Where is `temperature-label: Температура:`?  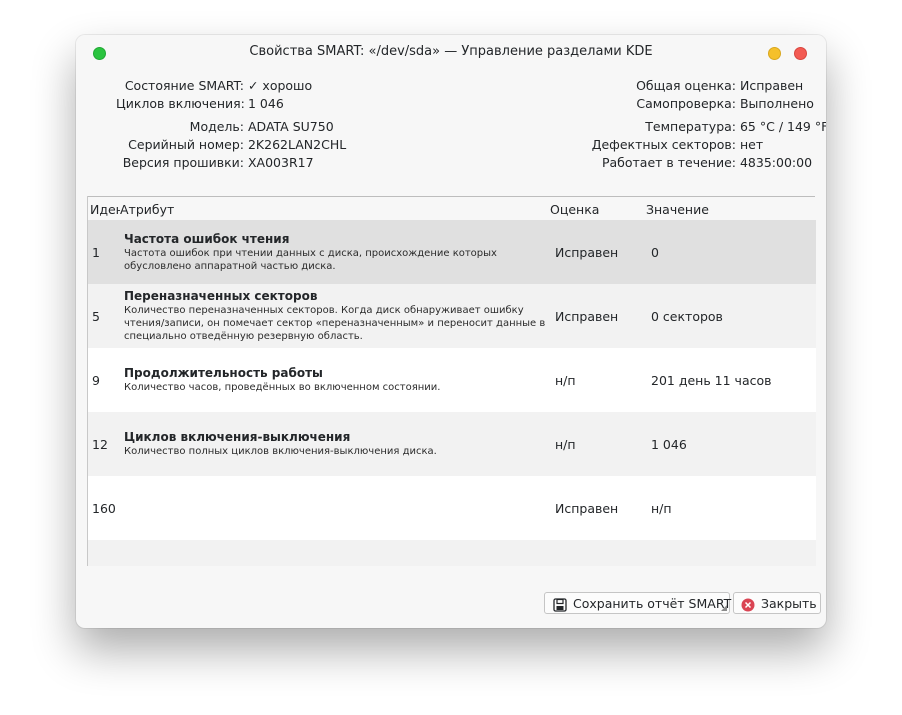 temperature-label: Температура: is located at coordinates (690, 126).